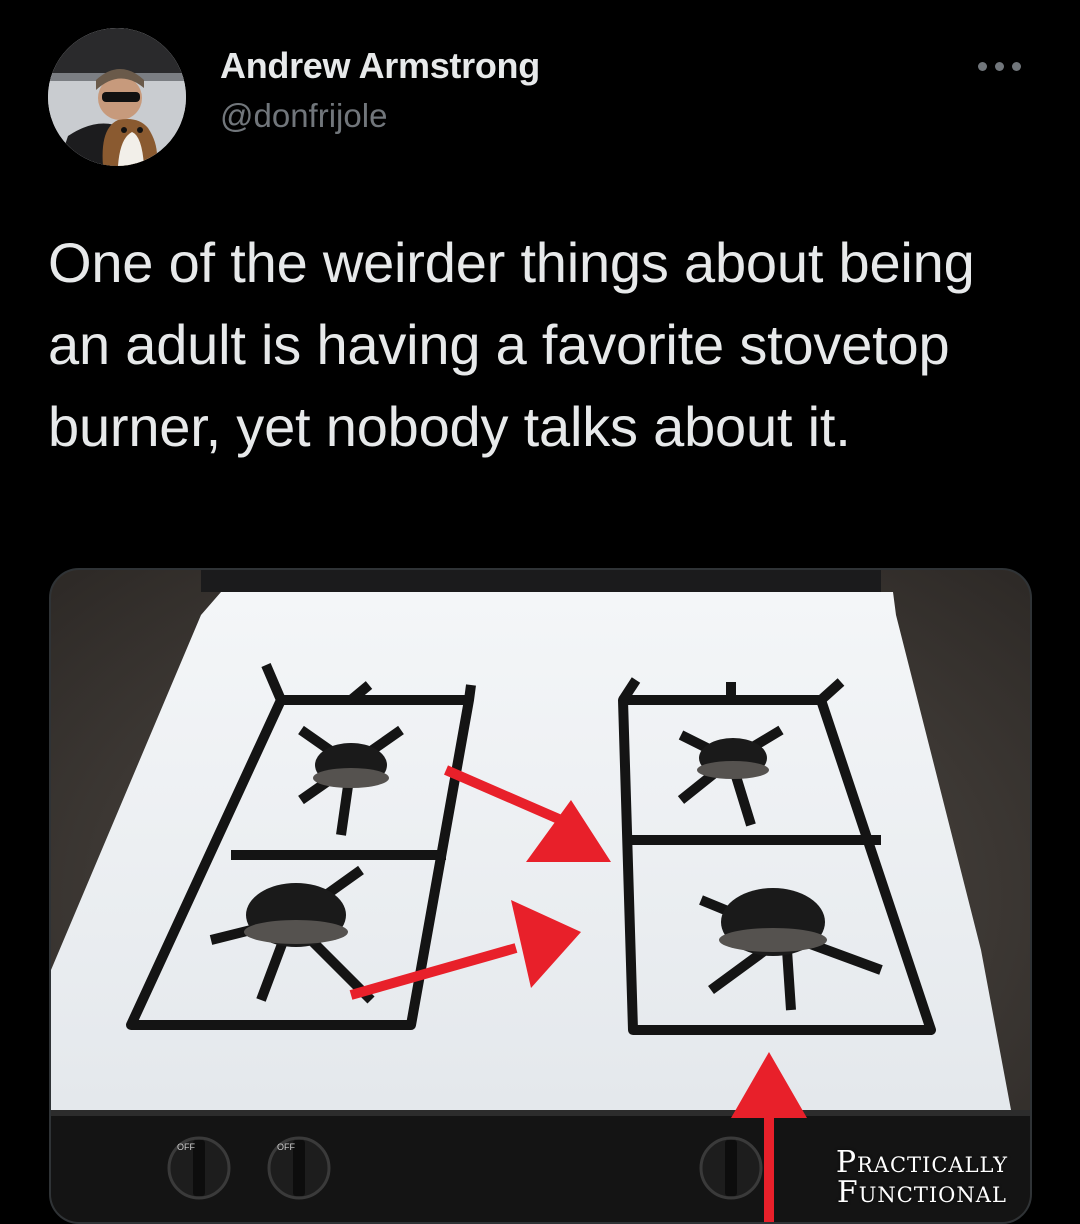  I want to click on knob-label-off-1: OFF, so click(186, 1147).